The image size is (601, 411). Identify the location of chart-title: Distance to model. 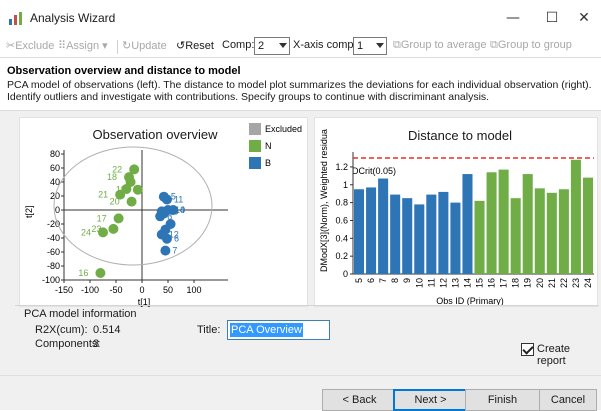
(460, 135).